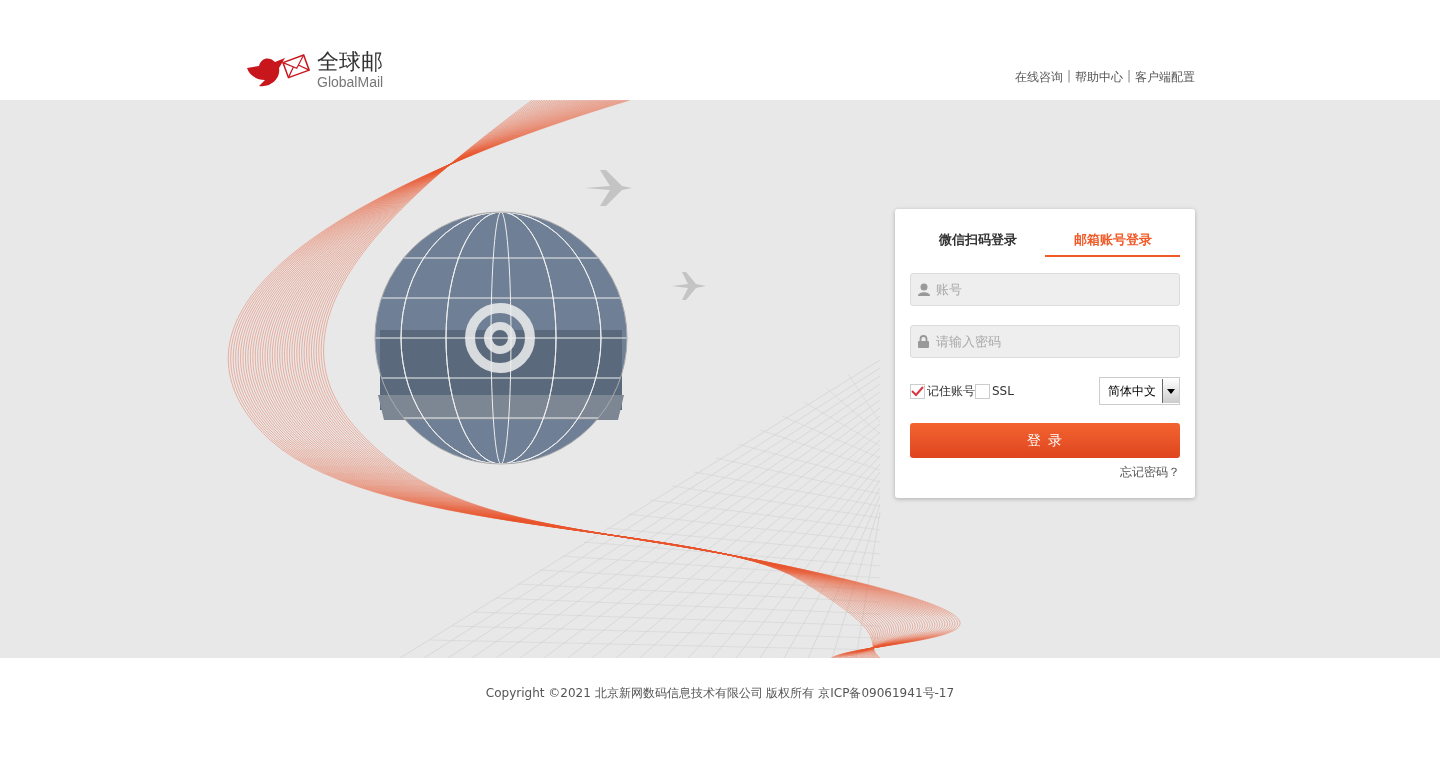 The width and height of the screenshot is (1440, 758). Describe the element at coordinates (1045, 341) in the screenshot. I see `password-field: 请输入密码` at that location.